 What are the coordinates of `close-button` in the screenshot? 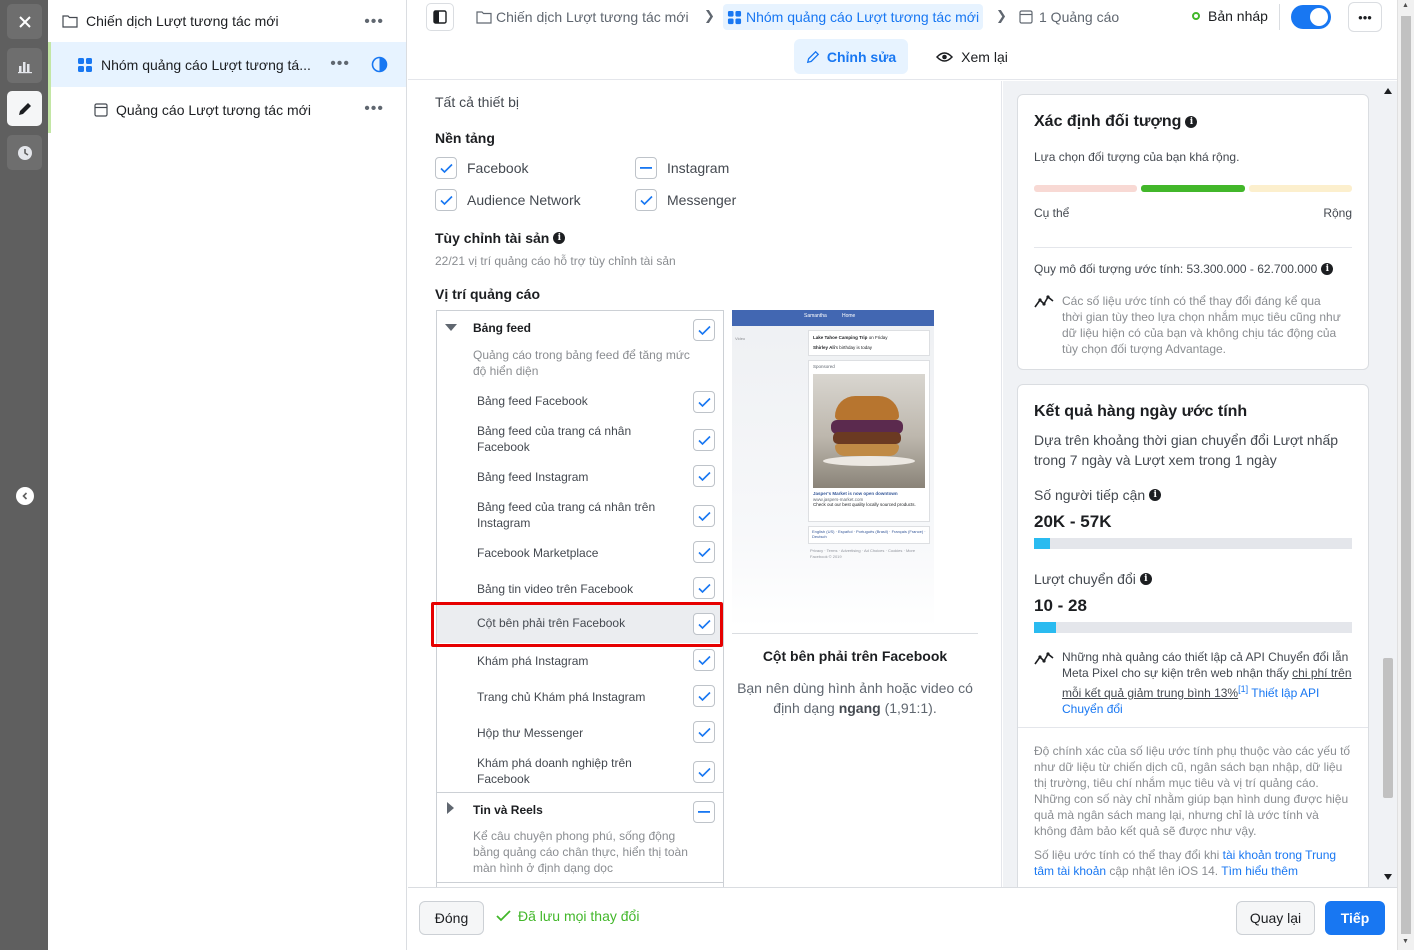 It's located at (24, 21).